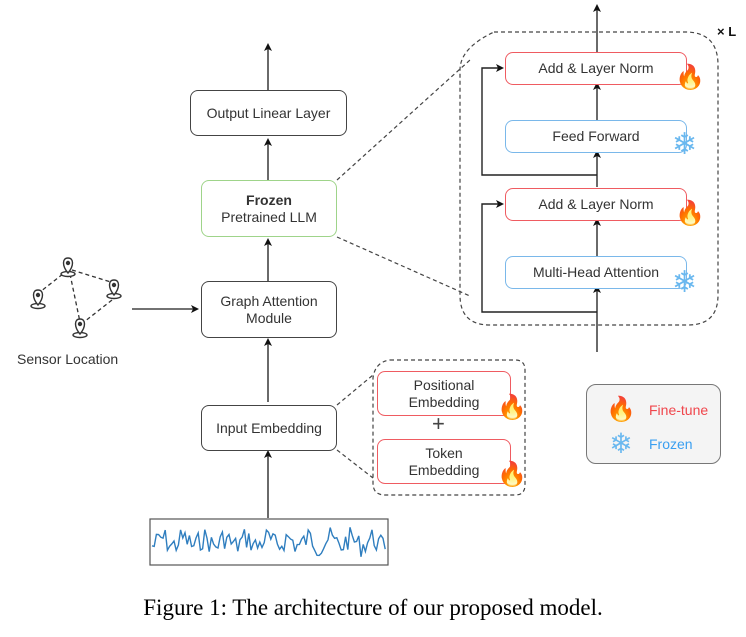 The image size is (746, 637). What do you see at coordinates (403, 266) in the screenshot?
I see `zoom-connector-llm-bottom` at bounding box center [403, 266].